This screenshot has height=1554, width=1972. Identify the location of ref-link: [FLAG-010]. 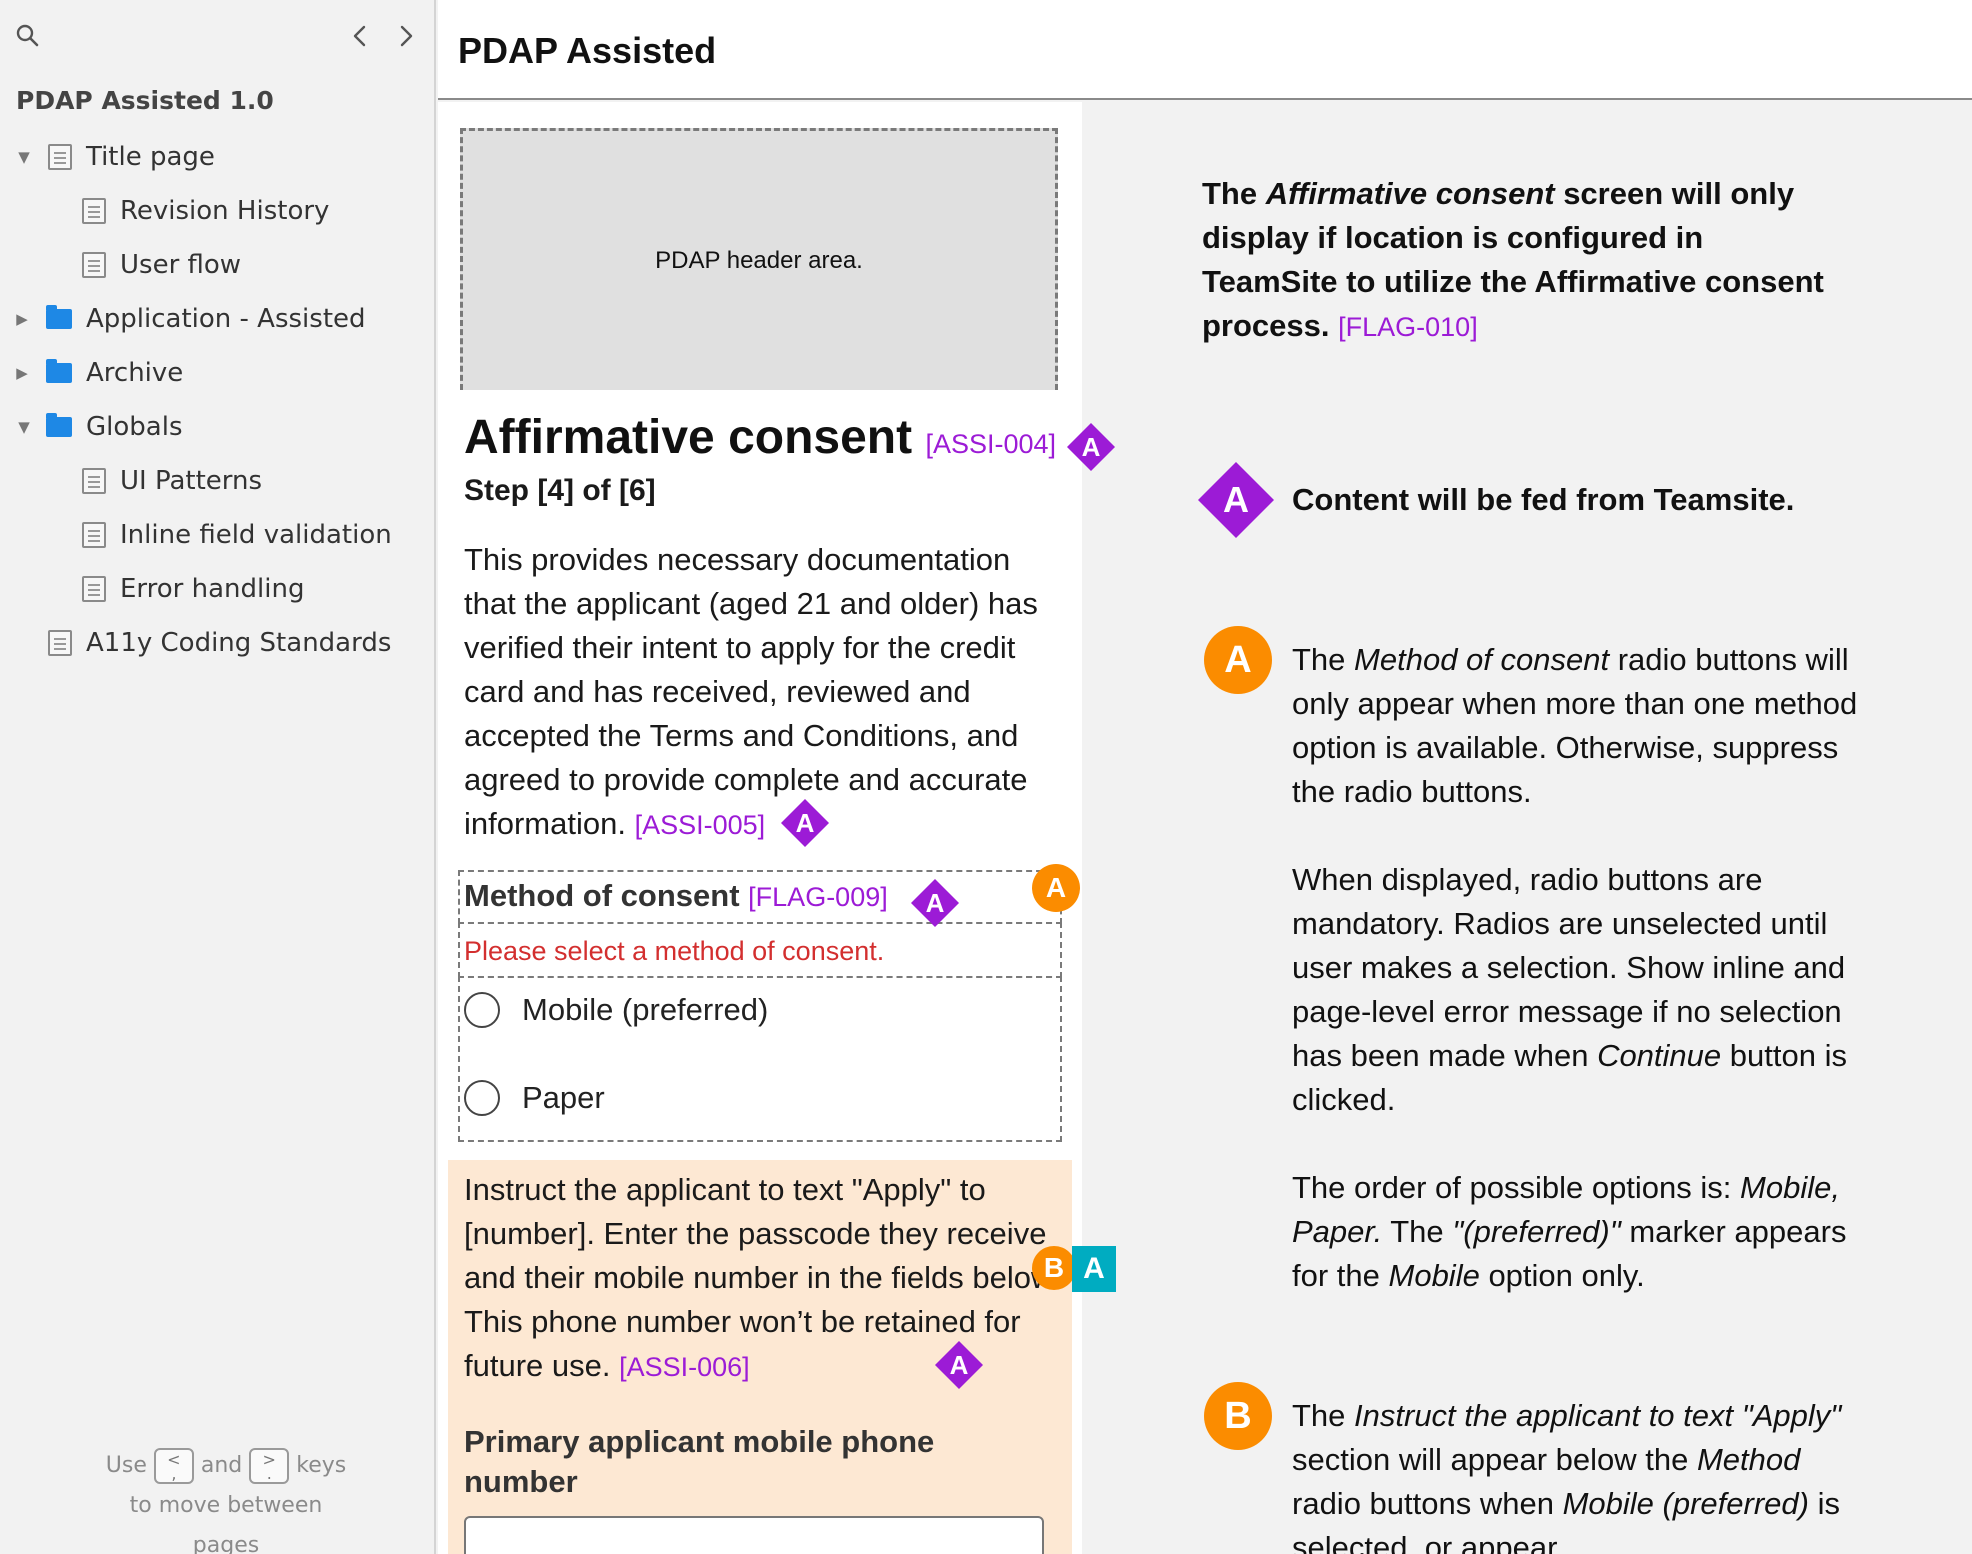
(1408, 327).